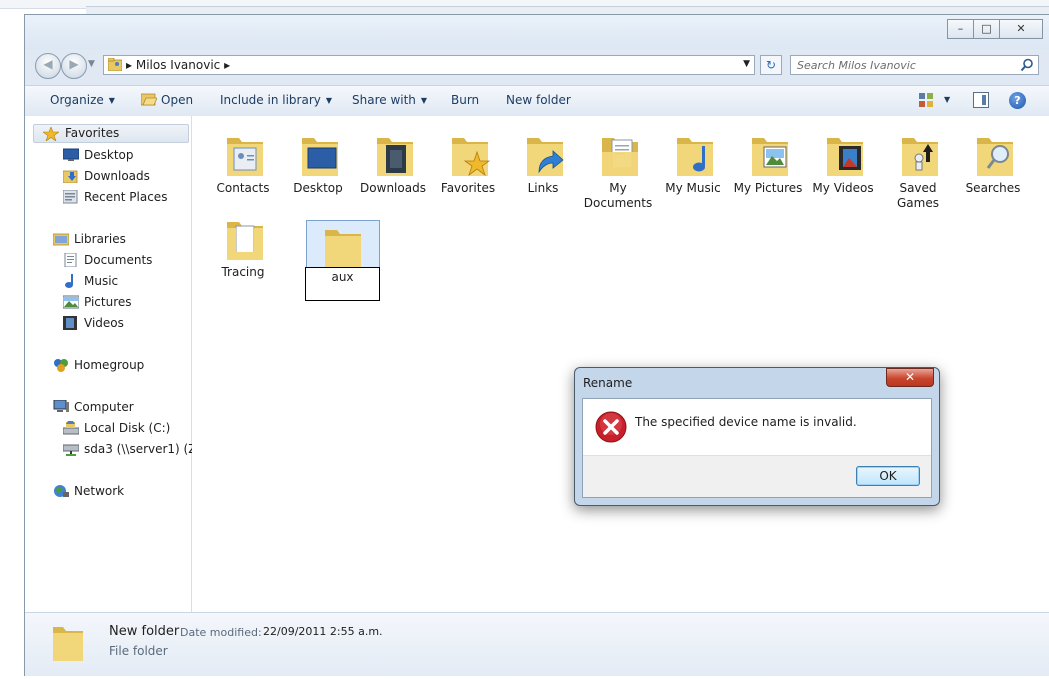 The height and width of the screenshot is (679, 1049). What do you see at coordinates (99, 491) in the screenshot?
I see `nav-label: Network` at bounding box center [99, 491].